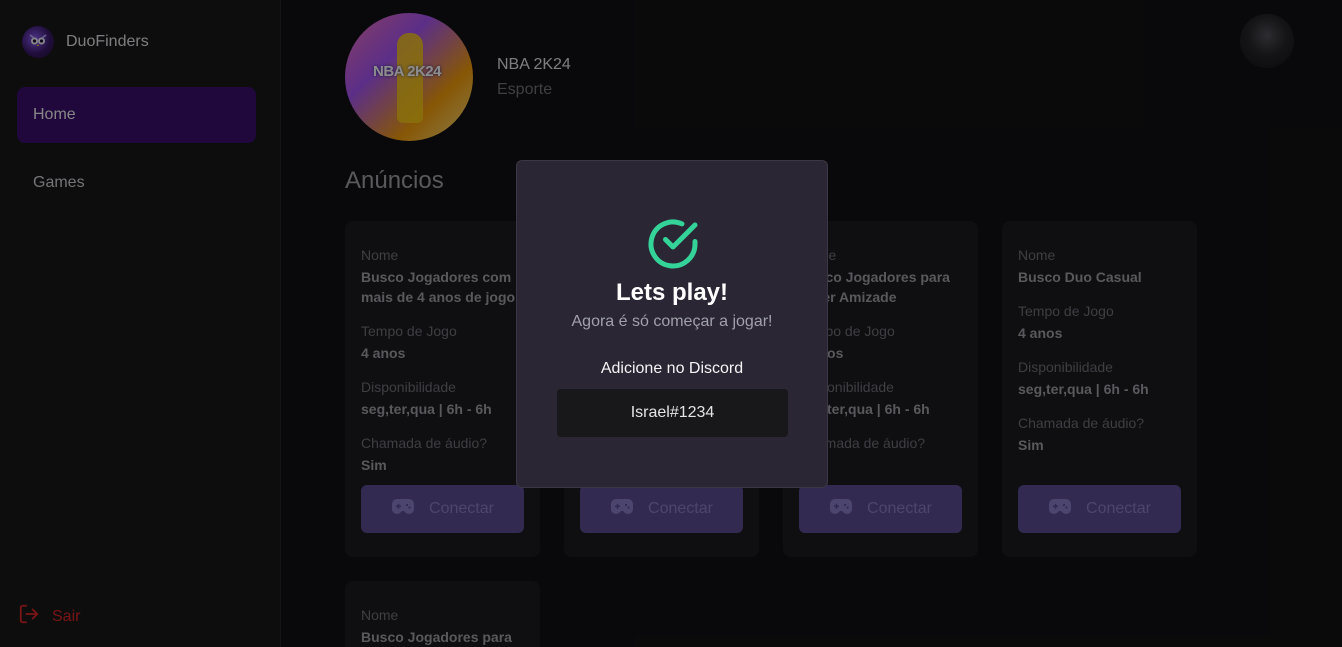 The width and height of the screenshot is (1342, 647). I want to click on discord-label: Adicione no Discord, so click(672, 368).